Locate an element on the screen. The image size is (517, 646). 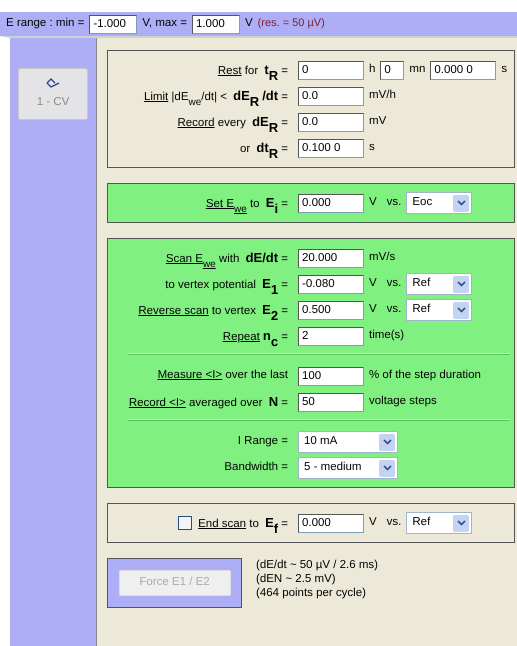
info-text: (dE/dt ~ 50 µV / 2.6 ms) is located at coordinates (317, 565).